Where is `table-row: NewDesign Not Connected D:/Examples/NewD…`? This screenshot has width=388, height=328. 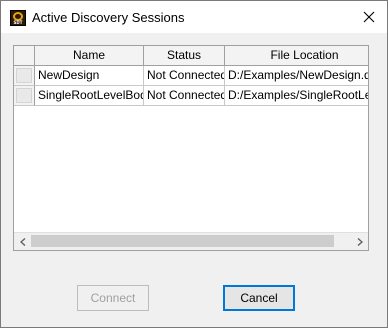
table-row: NewDesign Not Connected D:/Examples/NewD… is located at coordinates (191, 76).